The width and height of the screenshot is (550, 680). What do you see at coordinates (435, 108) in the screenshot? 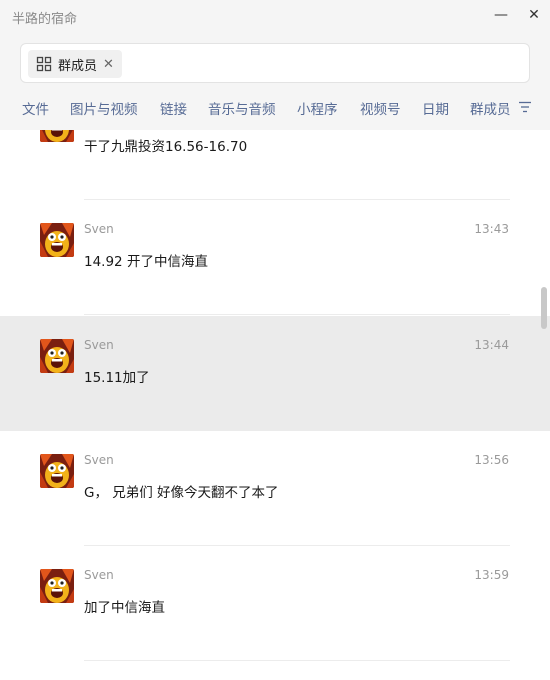
I see `tab-date: 日期` at bounding box center [435, 108].